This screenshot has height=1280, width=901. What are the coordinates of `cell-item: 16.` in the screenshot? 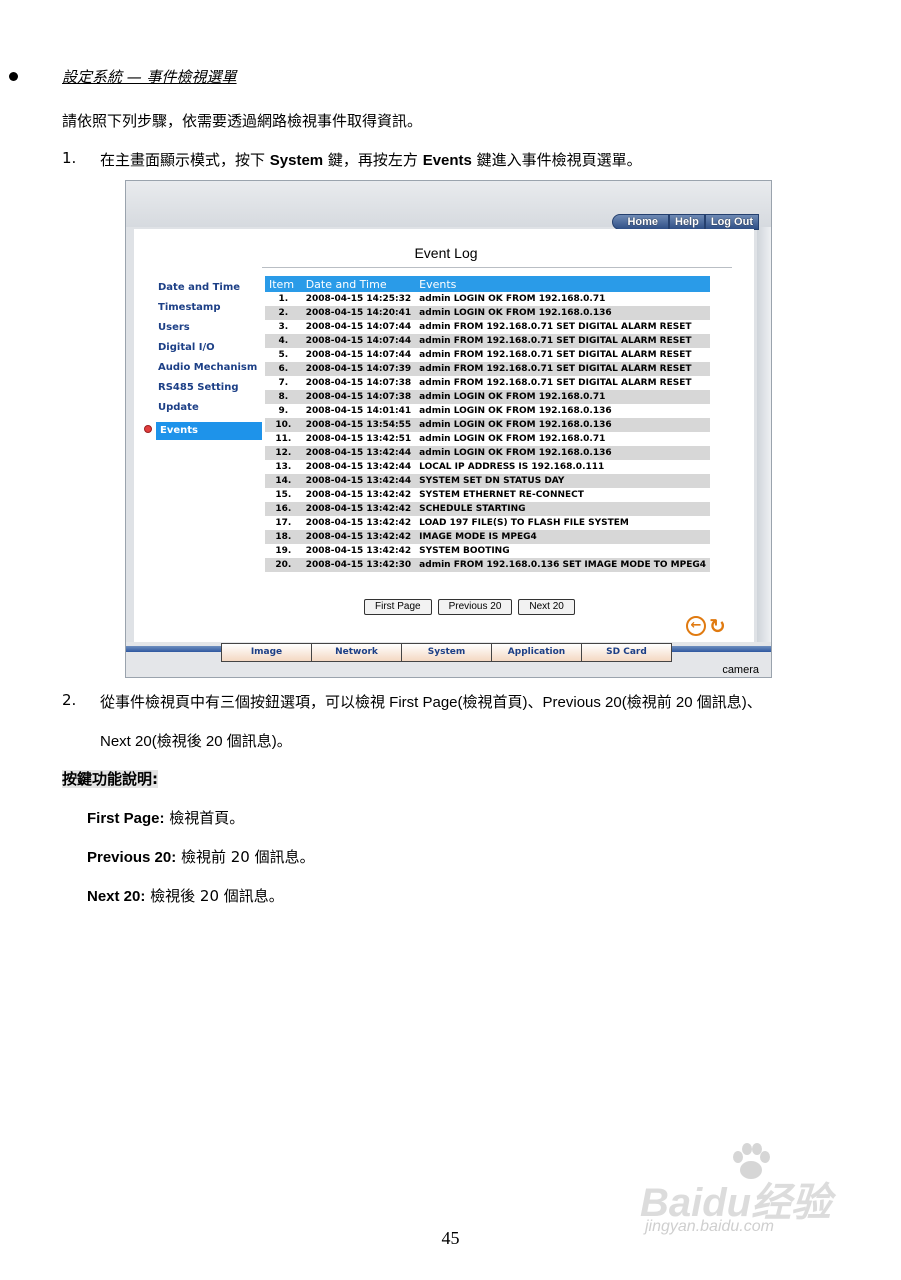 It's located at (283, 509).